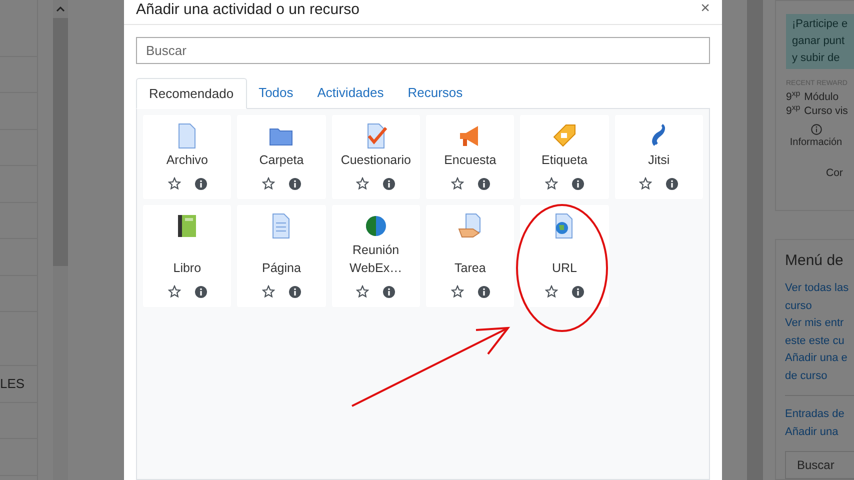 The image size is (854, 480). Describe the element at coordinates (705, 9) in the screenshot. I see `close-button: ×` at that location.